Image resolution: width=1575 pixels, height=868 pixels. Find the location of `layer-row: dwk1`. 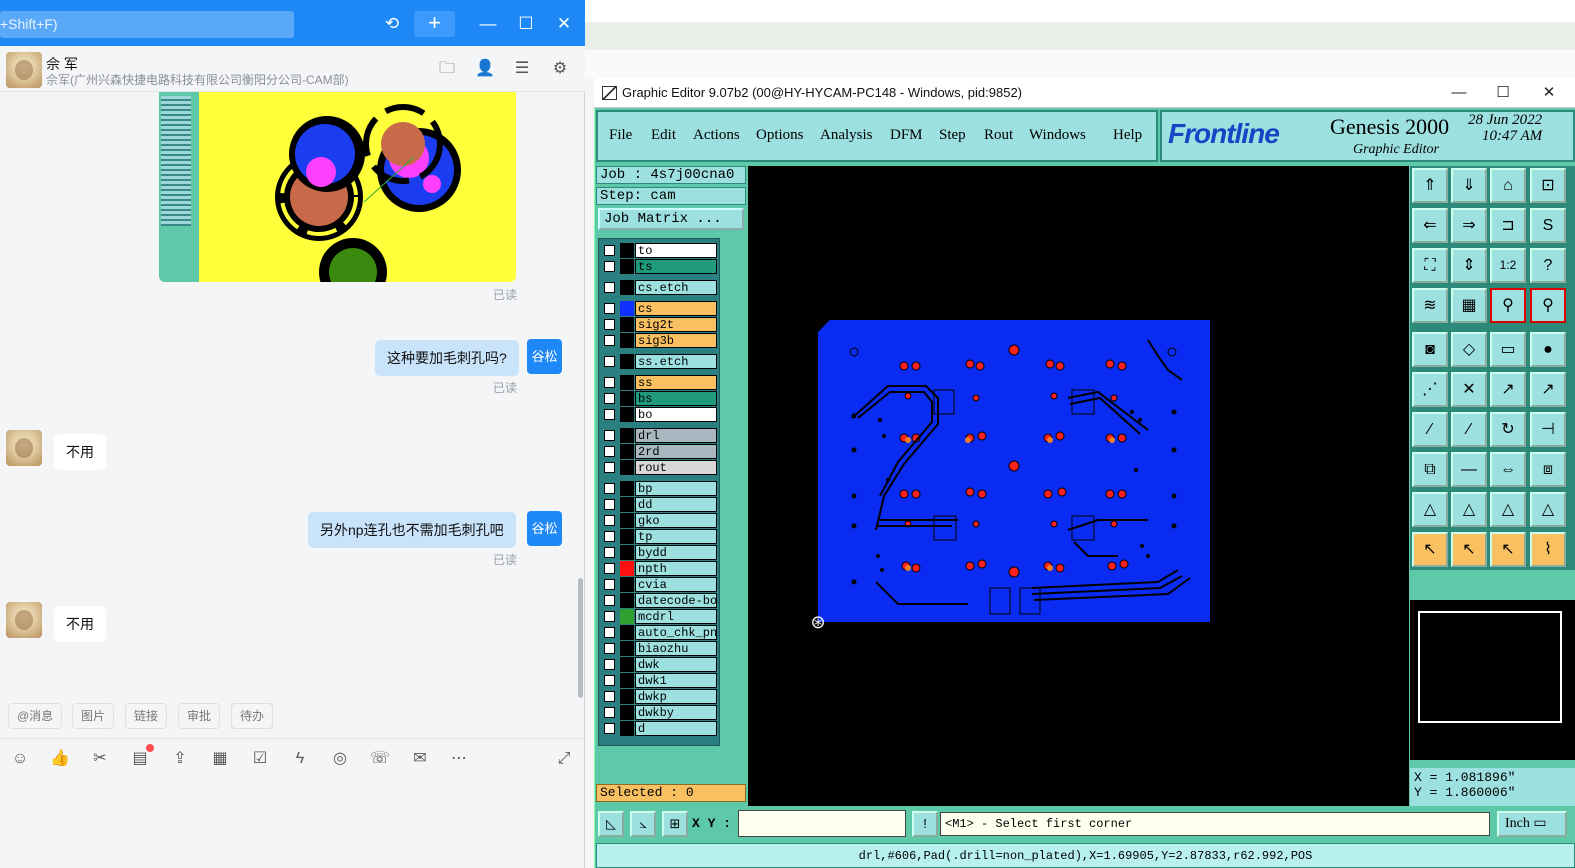

layer-row: dwk1 is located at coordinates (659, 680).